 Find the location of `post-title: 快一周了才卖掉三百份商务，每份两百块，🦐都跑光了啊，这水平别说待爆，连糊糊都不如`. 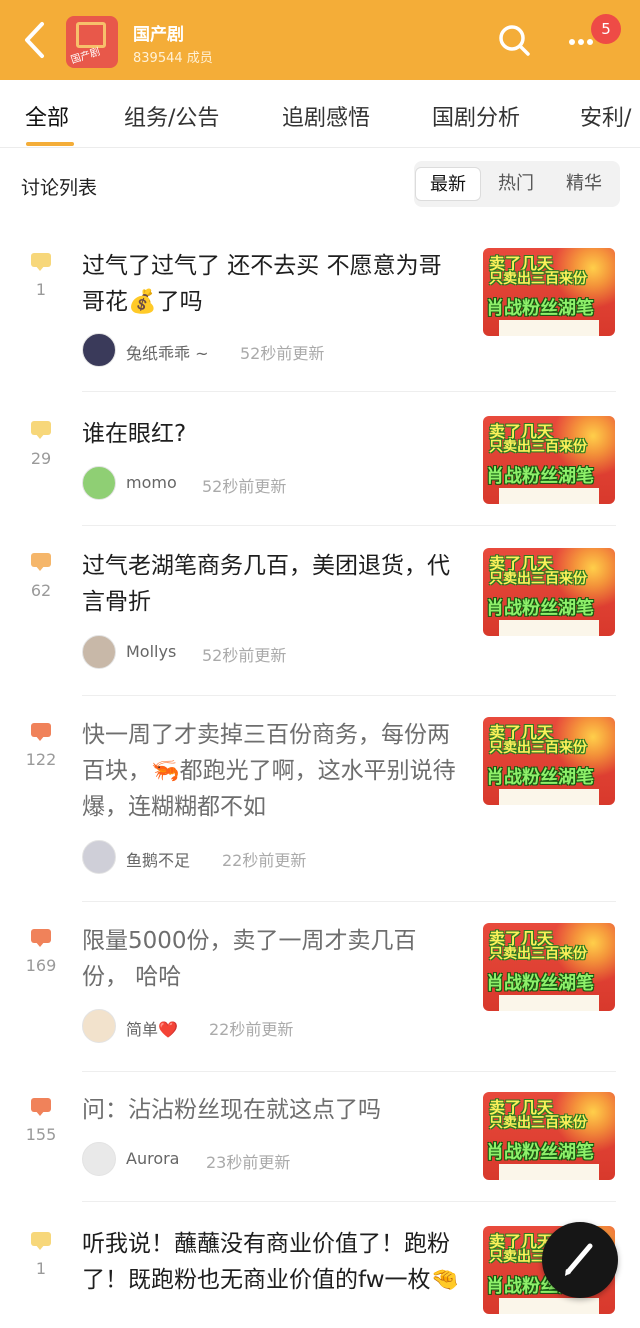

post-title: 快一周了才卖掉三百份商务，每份两百块，🦐都跑光了啊，这水平别说待爆，连糊糊都不如 is located at coordinates (272, 771).